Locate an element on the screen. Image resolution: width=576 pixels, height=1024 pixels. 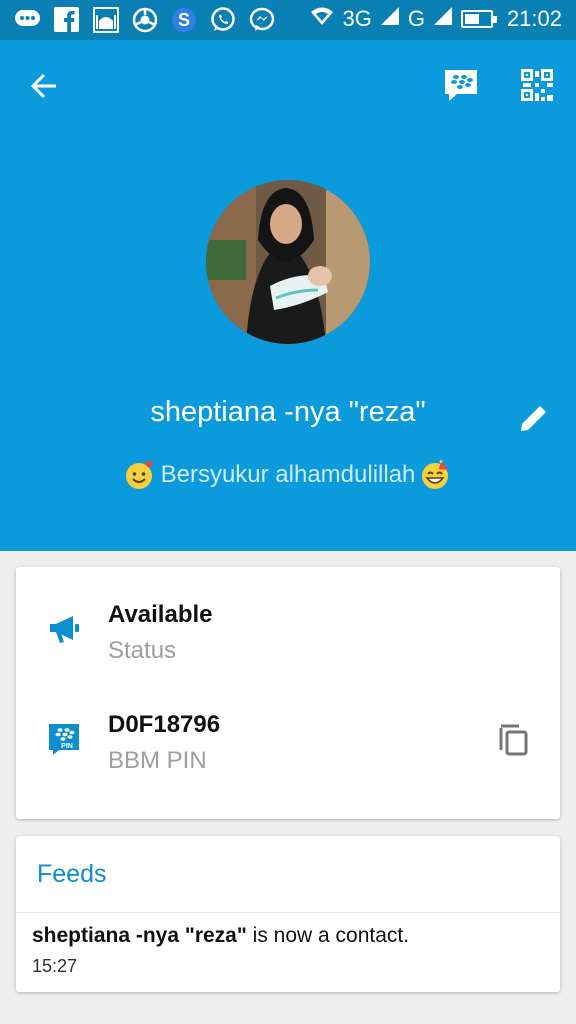
network-type-1: 3G is located at coordinates (357, 18).